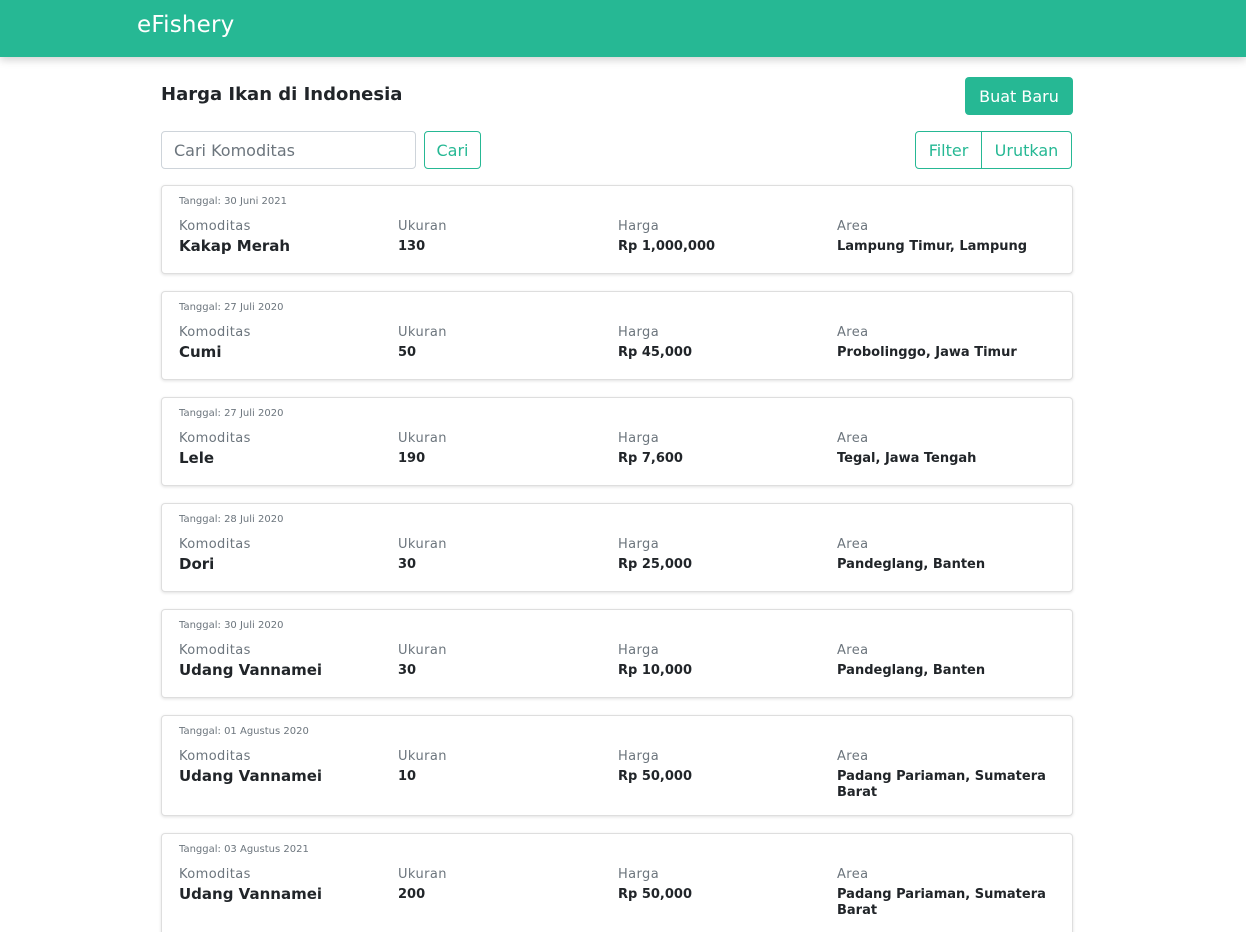 The image size is (1246, 932). Describe the element at coordinates (932, 246) in the screenshot. I see `area-value: Lampung Timur, Lampung` at that location.